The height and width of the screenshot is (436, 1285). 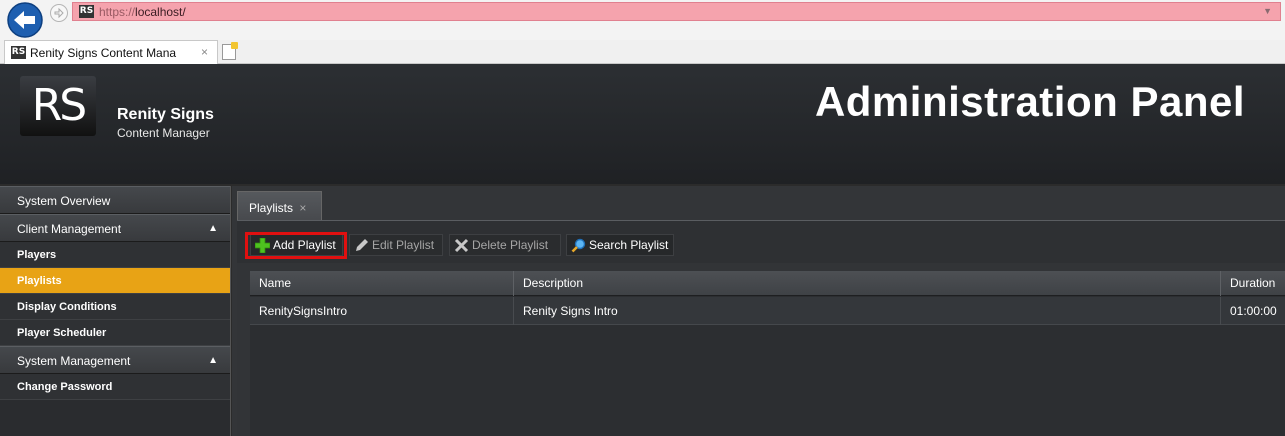 What do you see at coordinates (69, 229) in the screenshot?
I see `section-label: Client Management` at bounding box center [69, 229].